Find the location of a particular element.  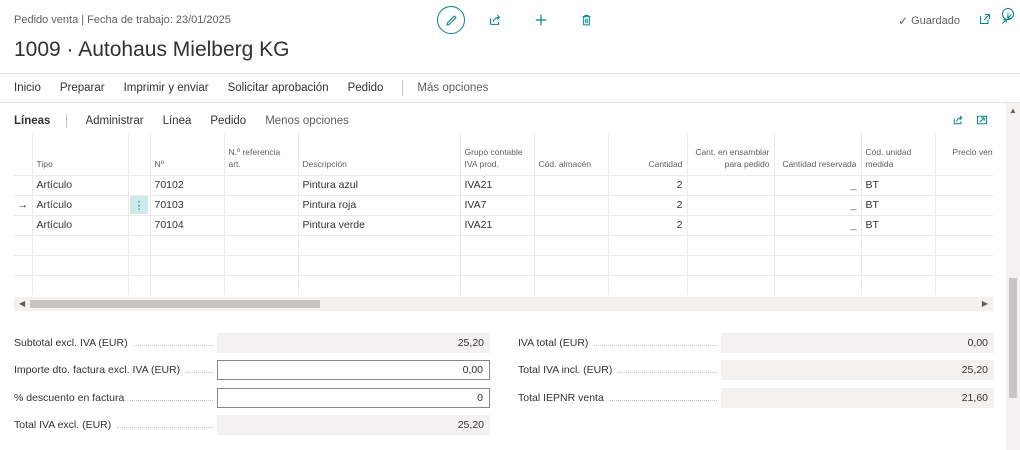

action-inicio: Inicio is located at coordinates (27, 88).